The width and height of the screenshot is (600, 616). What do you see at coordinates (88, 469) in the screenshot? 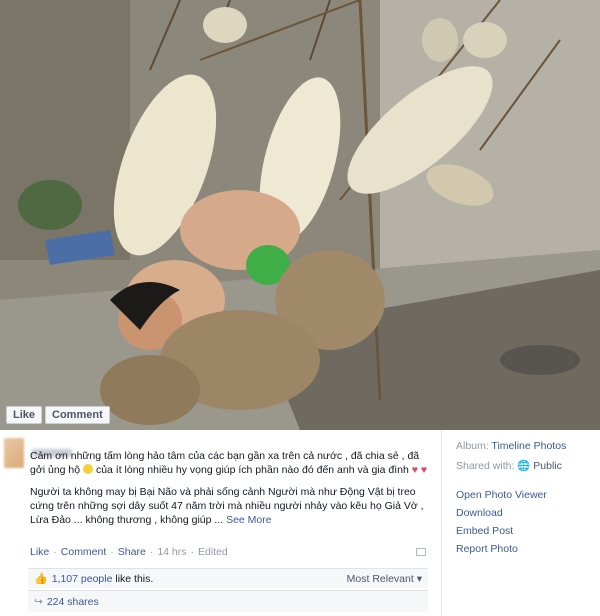
I see `smile-emoji-icon` at bounding box center [88, 469].